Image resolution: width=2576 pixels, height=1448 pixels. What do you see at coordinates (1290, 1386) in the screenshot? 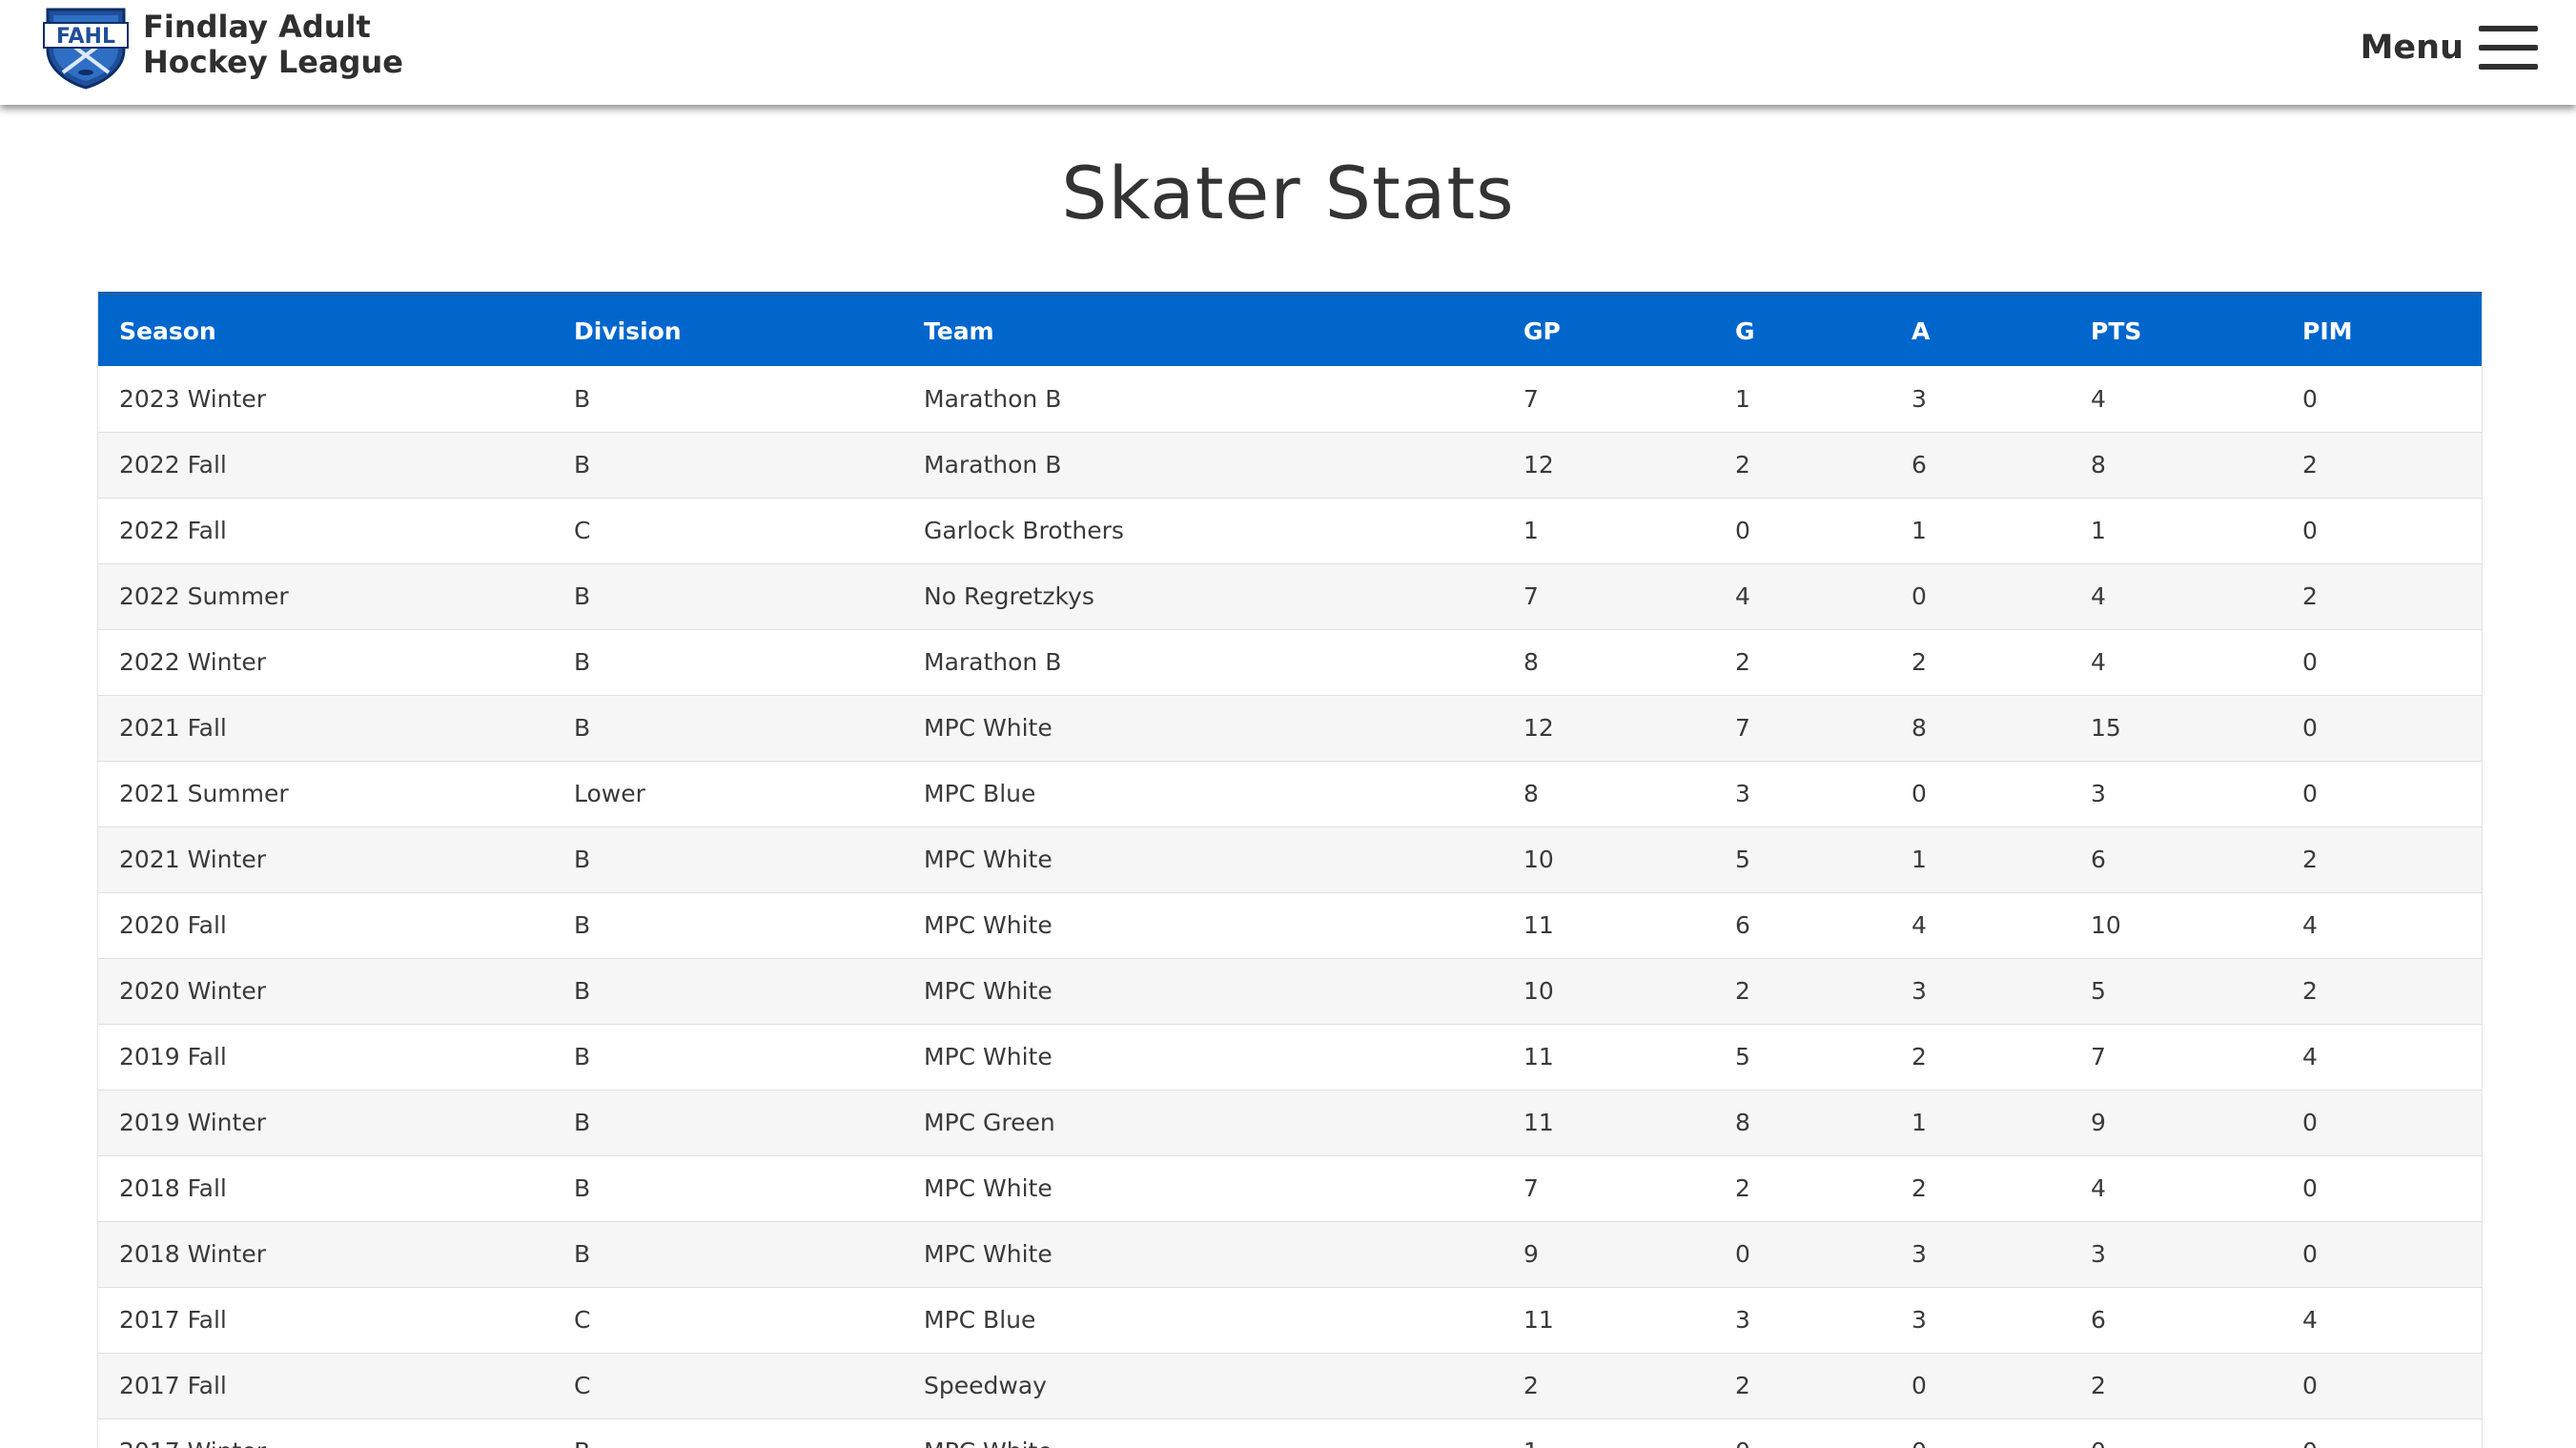
I see `table-row: 2017 Fall C Speedway 2 2 0 2 0` at bounding box center [1290, 1386].